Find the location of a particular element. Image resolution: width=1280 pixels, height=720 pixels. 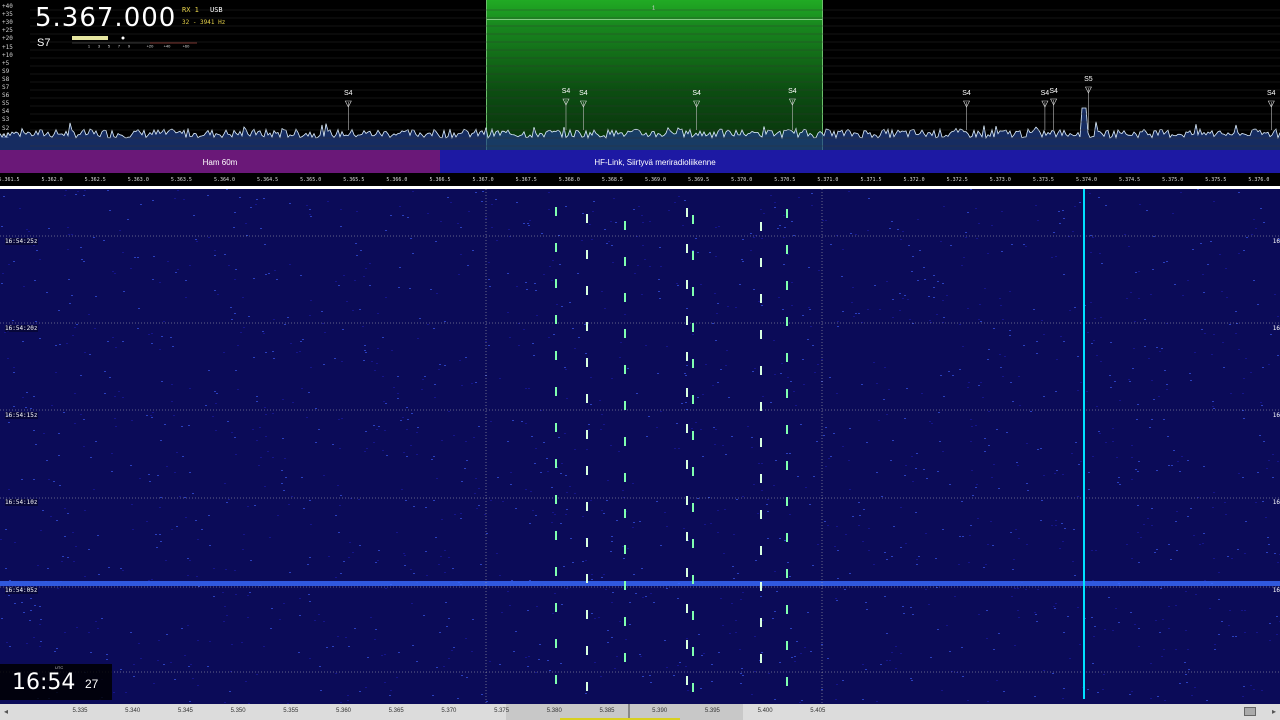

frequency-tick-label: 5.367.5 is located at coordinates (526, 180).